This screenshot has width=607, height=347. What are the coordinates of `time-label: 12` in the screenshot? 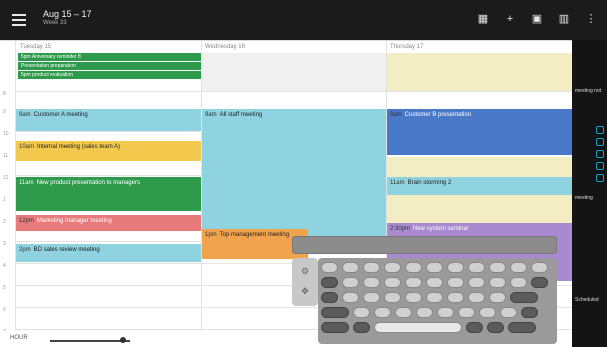 It's located at (6, 178).